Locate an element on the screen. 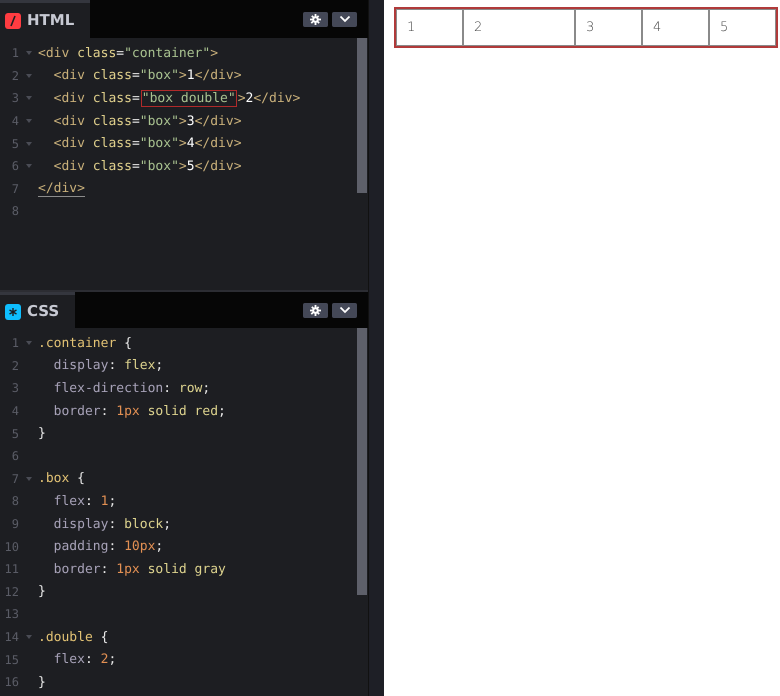  code-line: border: 1px solid gray is located at coordinates (139, 569).